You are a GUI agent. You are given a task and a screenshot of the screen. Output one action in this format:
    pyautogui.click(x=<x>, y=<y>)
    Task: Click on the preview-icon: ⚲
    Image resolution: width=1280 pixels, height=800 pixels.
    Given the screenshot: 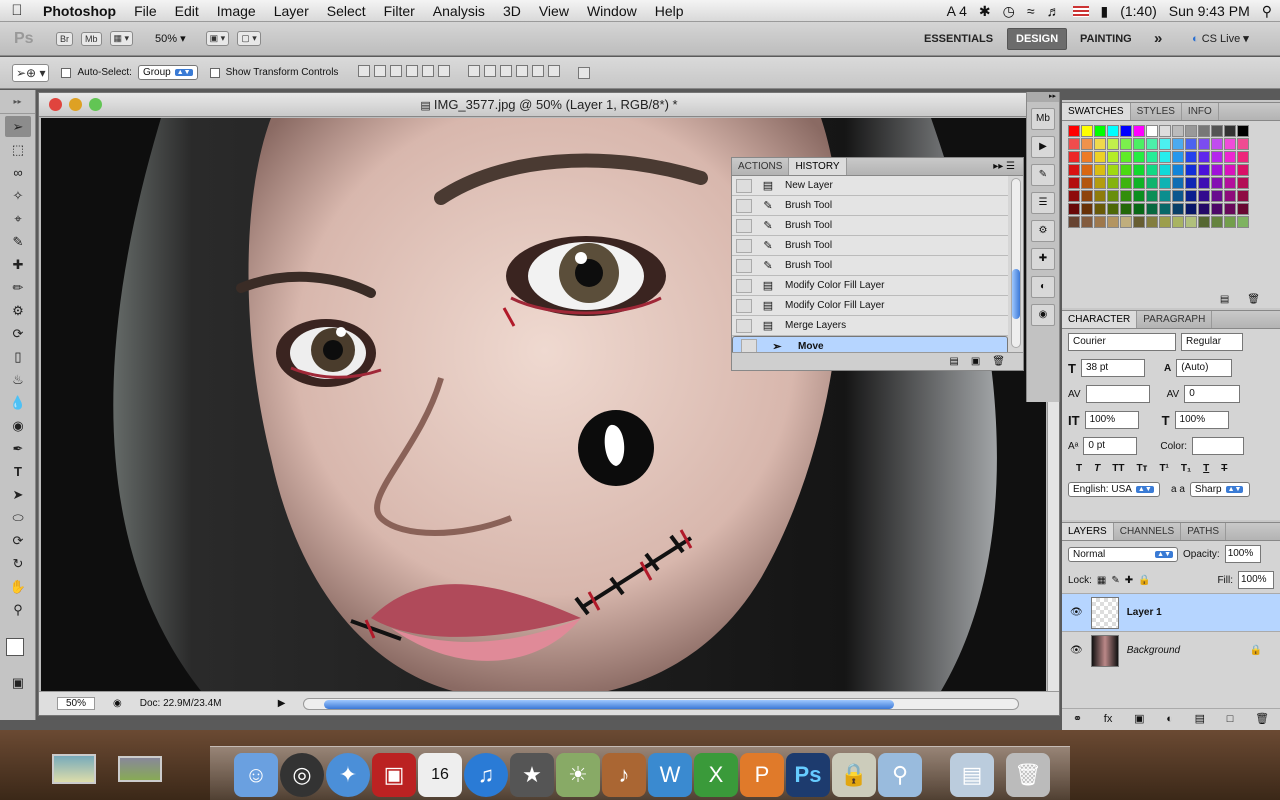 What is the action you would take?
    pyautogui.click(x=900, y=775)
    